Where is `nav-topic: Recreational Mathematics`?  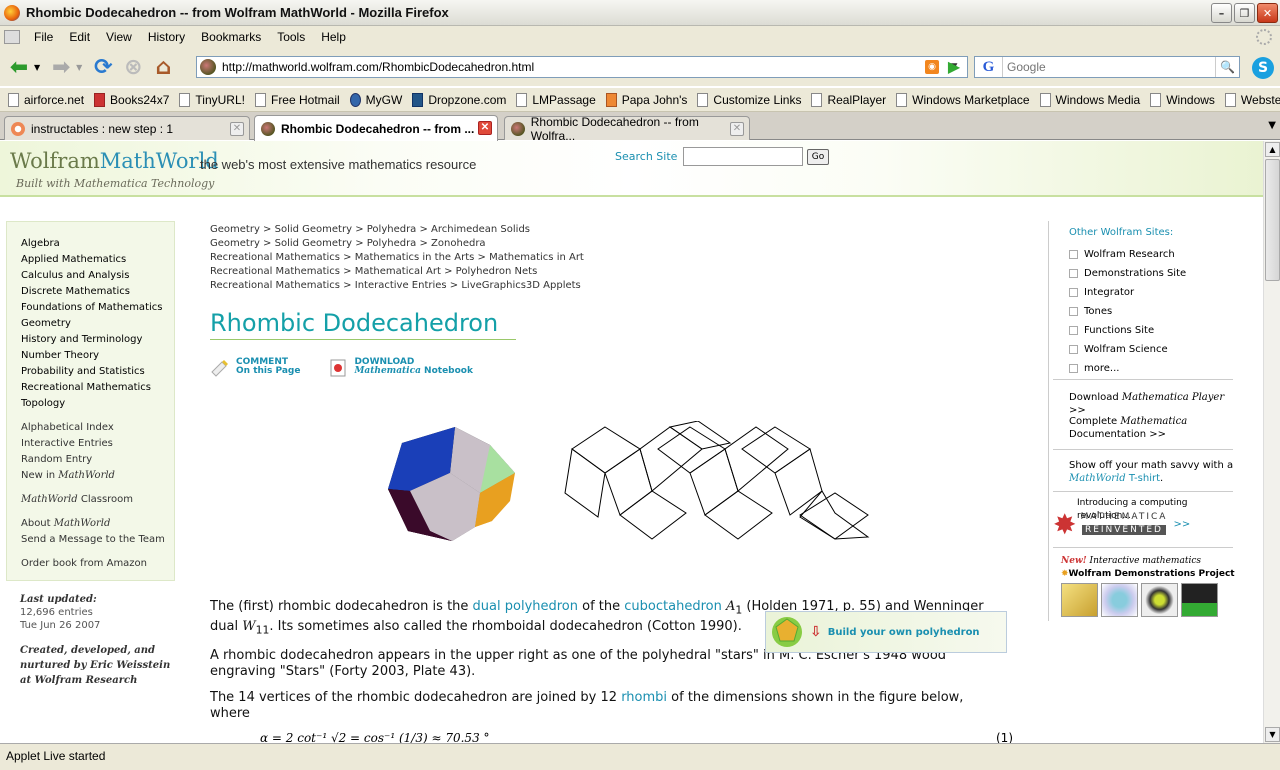 nav-topic: Recreational Mathematics is located at coordinates (97, 388).